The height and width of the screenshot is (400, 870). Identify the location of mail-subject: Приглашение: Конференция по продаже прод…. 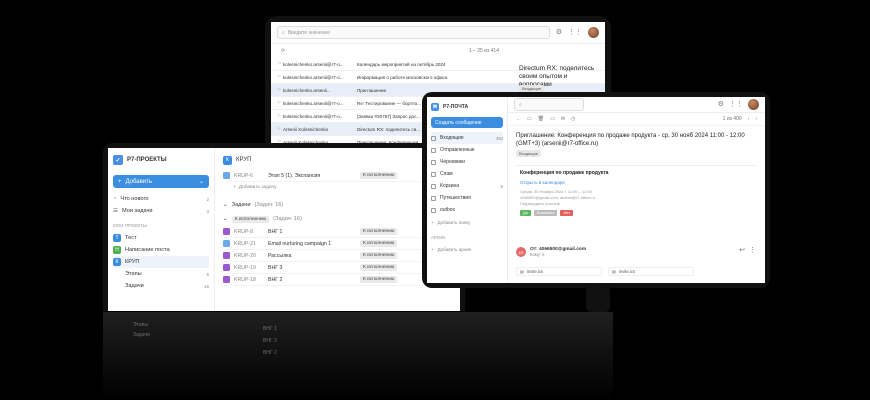
(630, 140).